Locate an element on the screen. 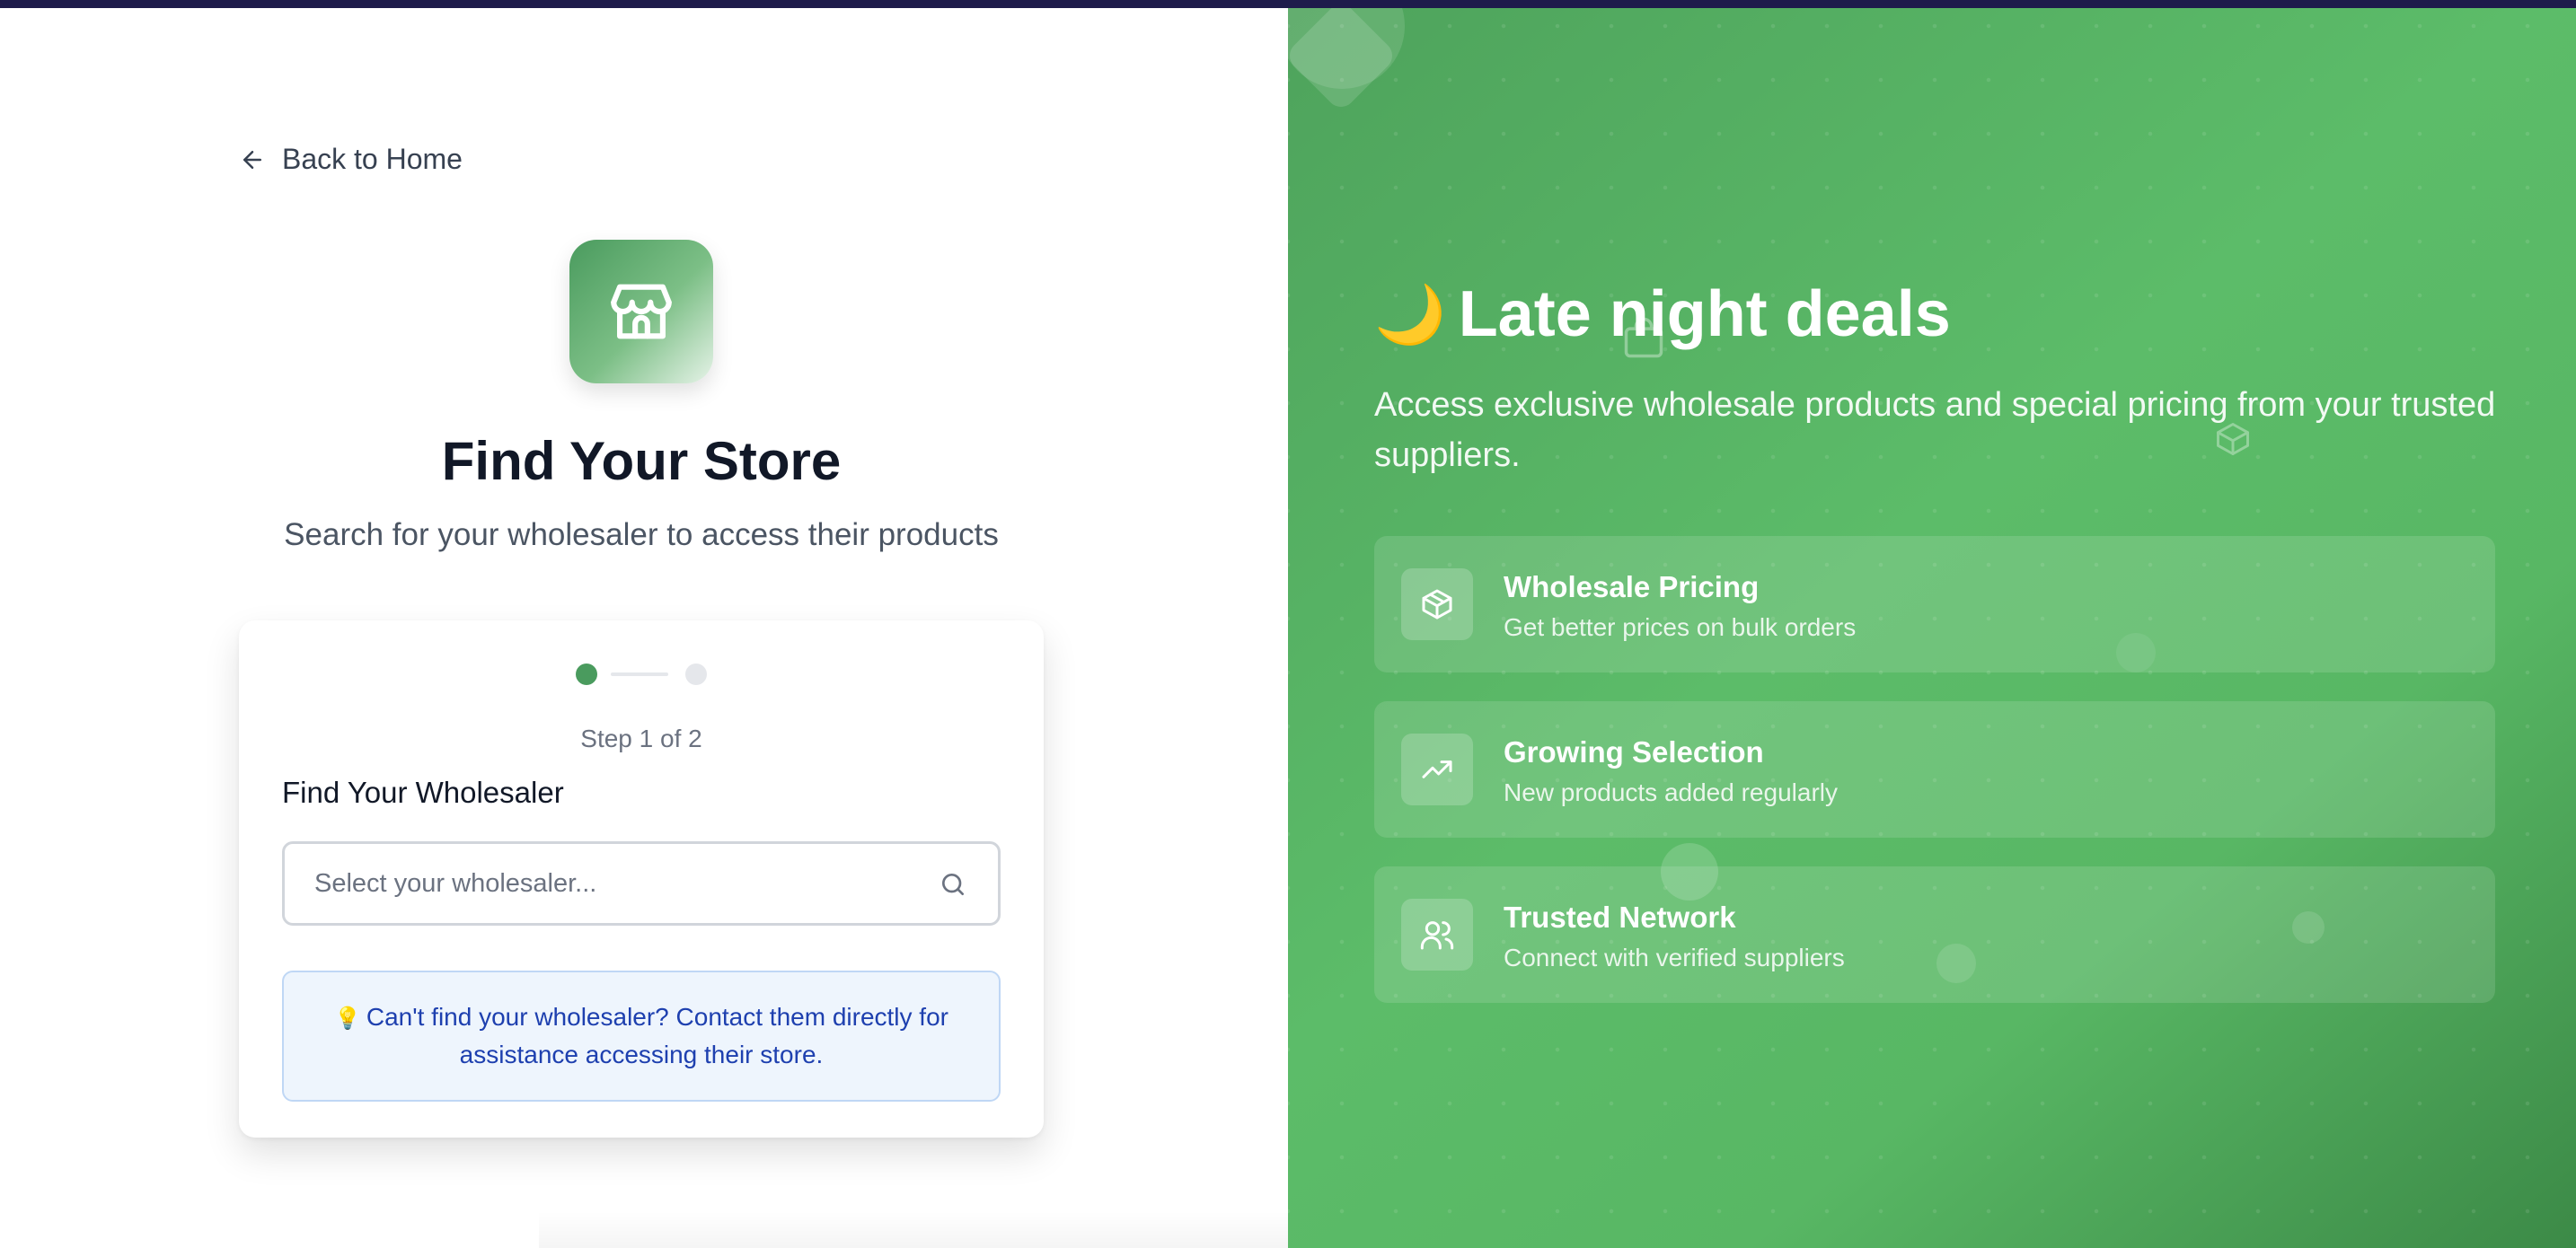  store-logo is located at coordinates (641, 311).